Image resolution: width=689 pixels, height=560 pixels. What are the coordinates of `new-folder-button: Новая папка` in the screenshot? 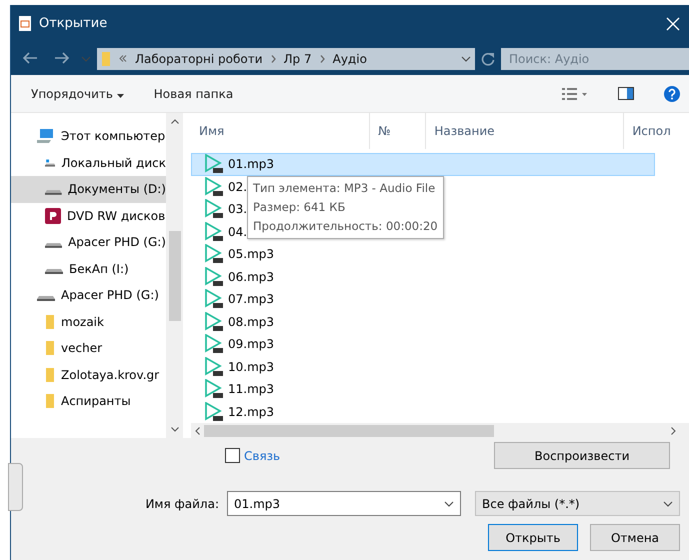 It's located at (194, 93).